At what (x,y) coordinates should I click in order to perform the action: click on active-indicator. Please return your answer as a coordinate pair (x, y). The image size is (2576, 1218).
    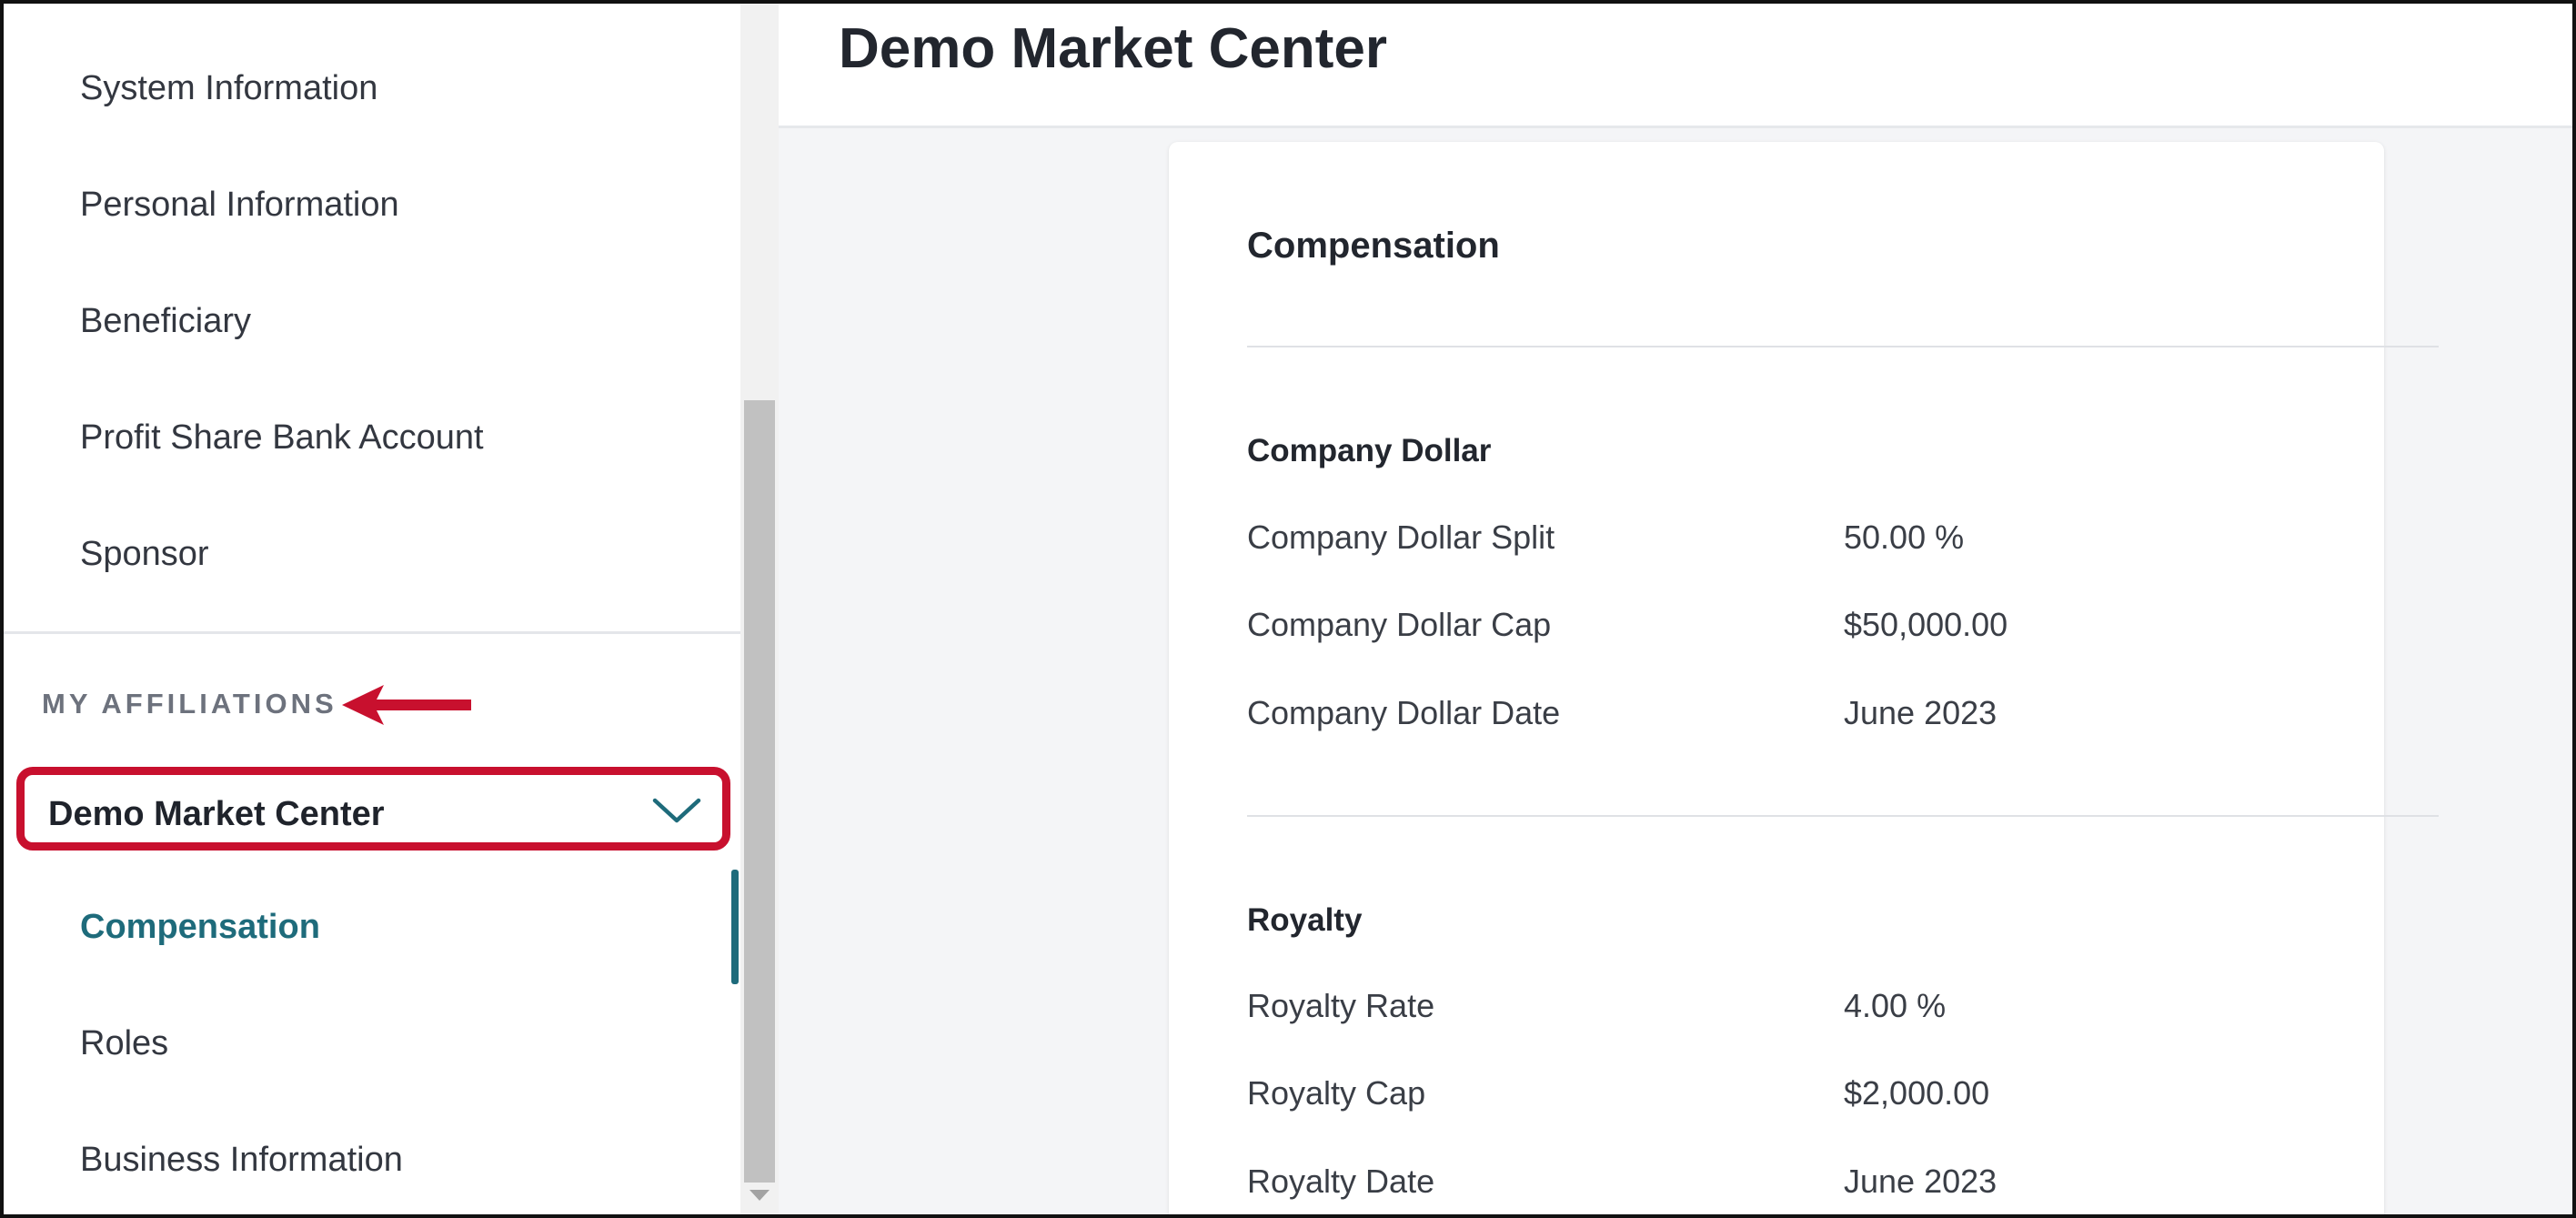
    Looking at the image, I should click on (735, 927).